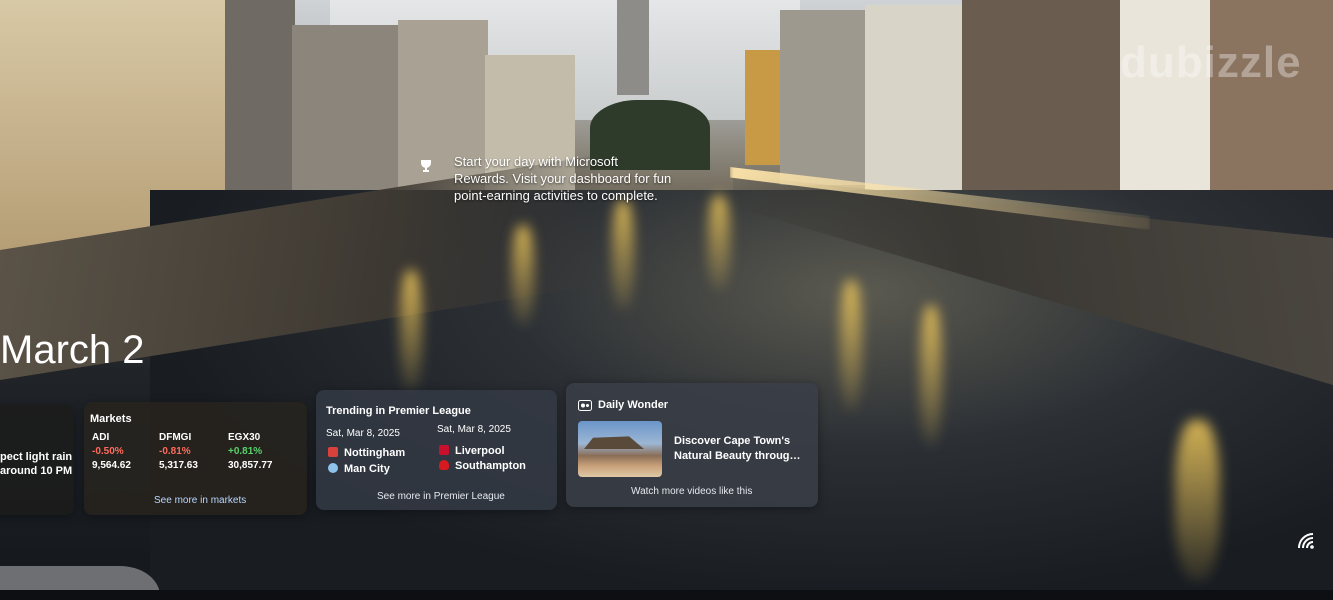 The height and width of the screenshot is (600, 1333). What do you see at coordinates (426, 166) in the screenshot?
I see `rewards-trophy-icon` at bounding box center [426, 166].